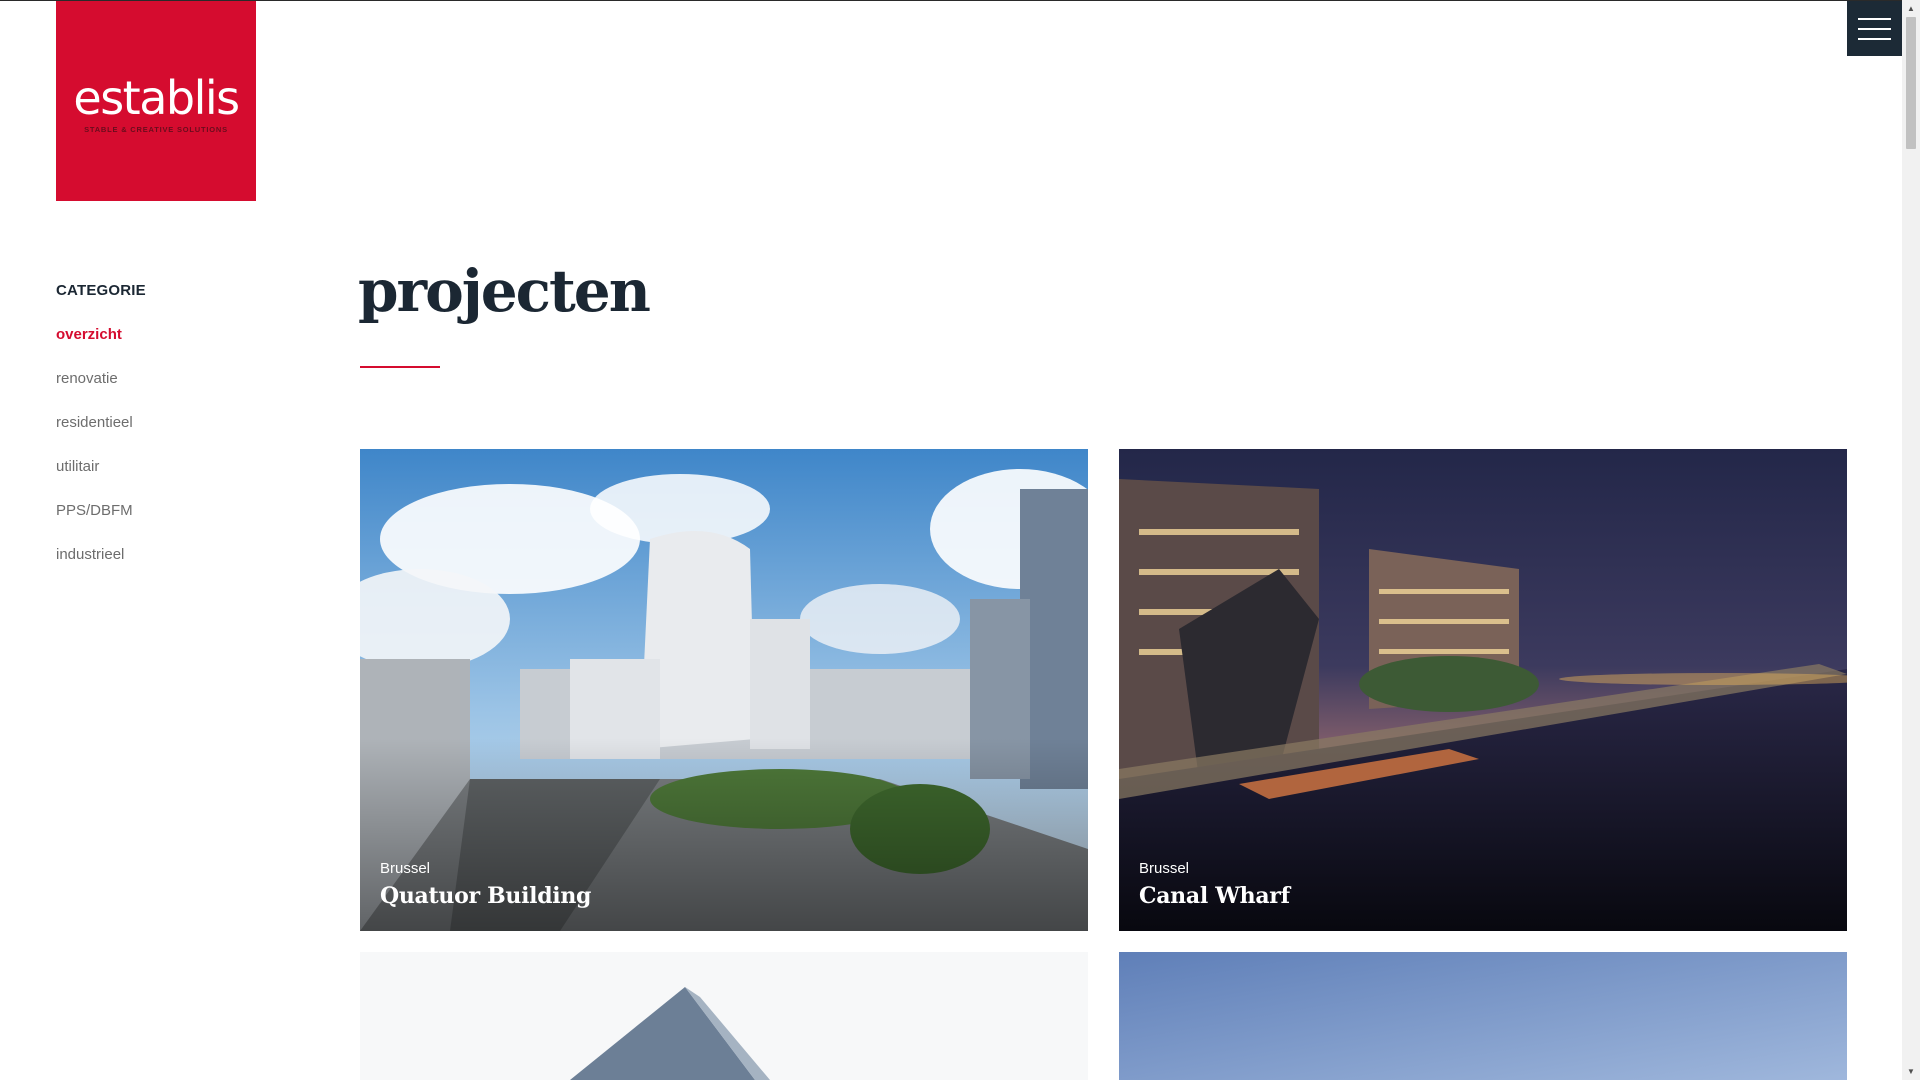  What do you see at coordinates (156, 129) in the screenshot?
I see `logo-tagline: STABLE & CREATIVE SOLUTIONS` at bounding box center [156, 129].